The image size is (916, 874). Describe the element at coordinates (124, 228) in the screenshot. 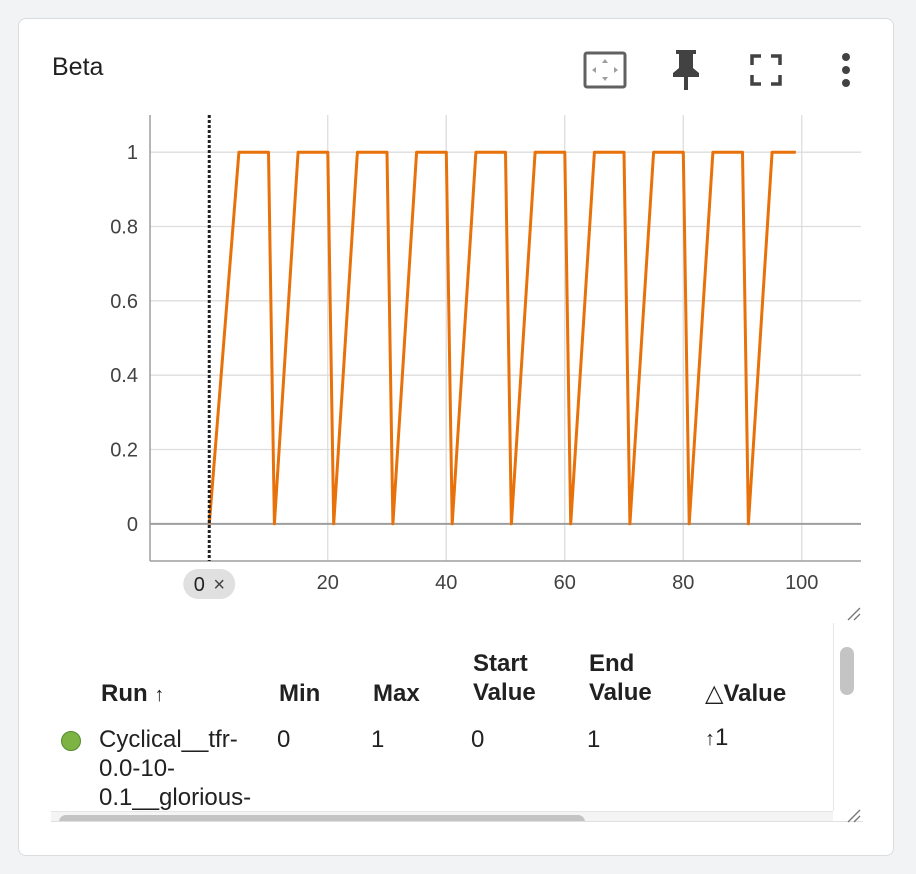

I see `y-tick-label: 0.8` at that location.